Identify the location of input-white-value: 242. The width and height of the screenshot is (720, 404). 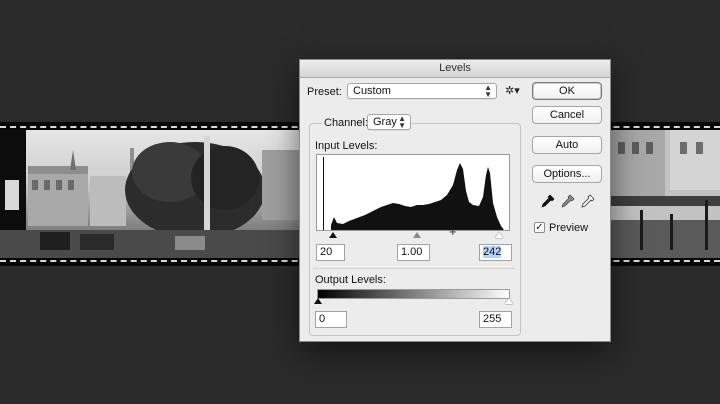
(492, 252).